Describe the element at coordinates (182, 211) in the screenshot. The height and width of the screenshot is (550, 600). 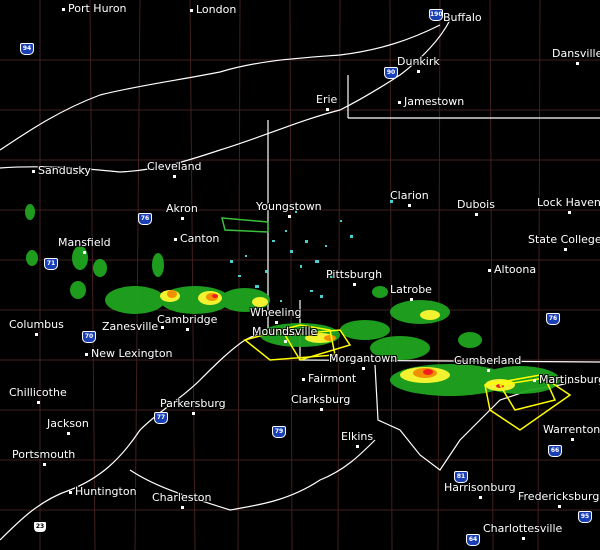
I see `city-akron: Akron` at that location.